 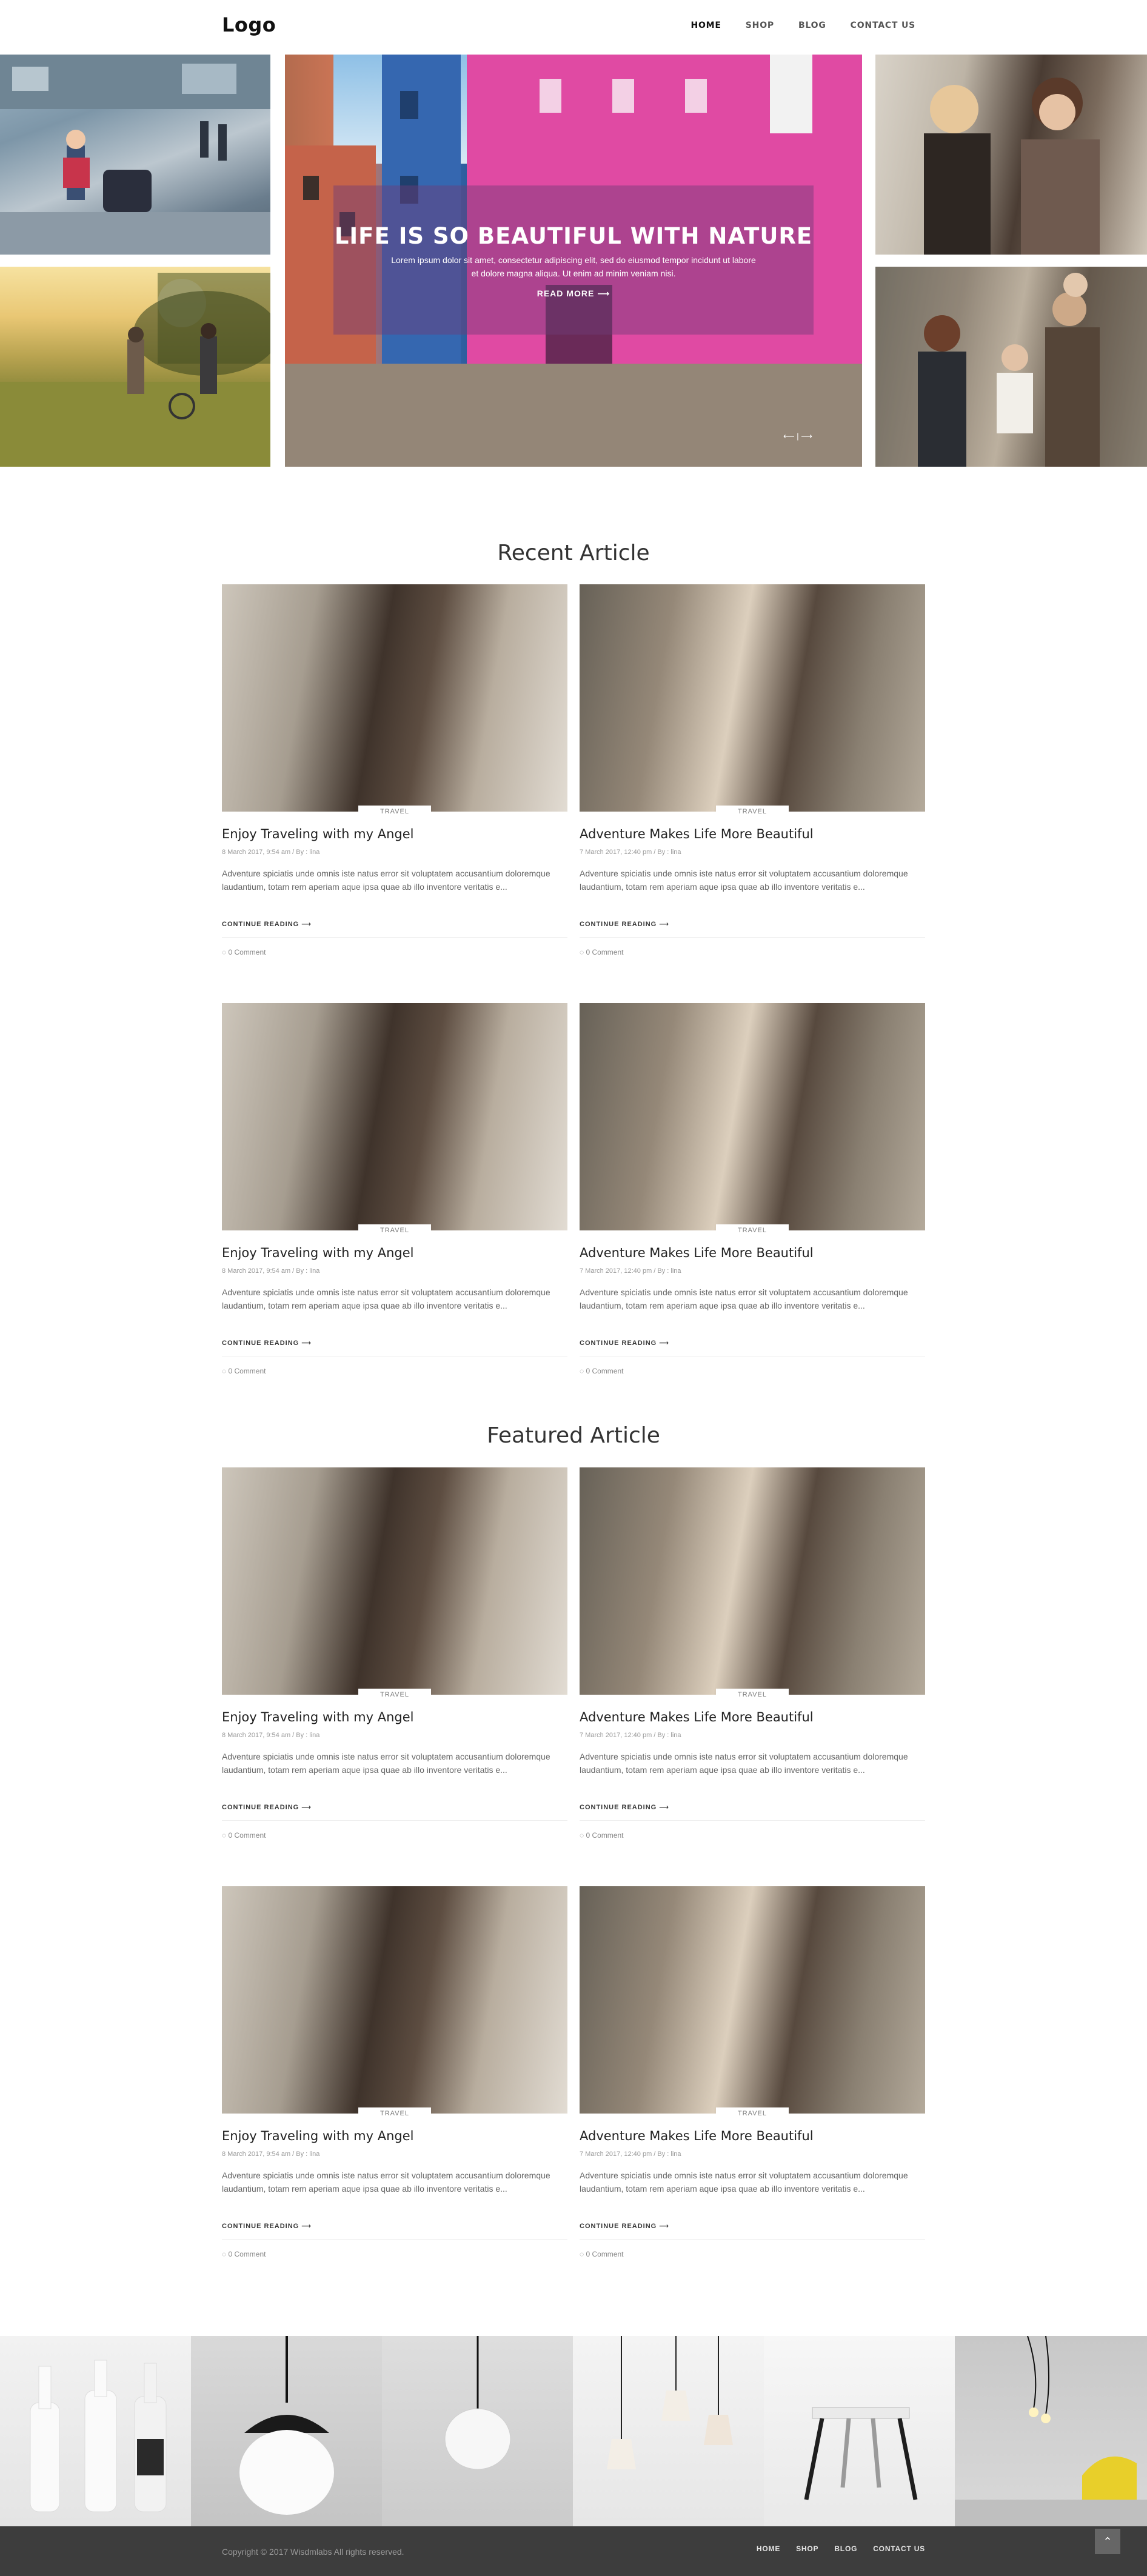 I want to click on bottles-illustration, so click(x=99, y=2436).